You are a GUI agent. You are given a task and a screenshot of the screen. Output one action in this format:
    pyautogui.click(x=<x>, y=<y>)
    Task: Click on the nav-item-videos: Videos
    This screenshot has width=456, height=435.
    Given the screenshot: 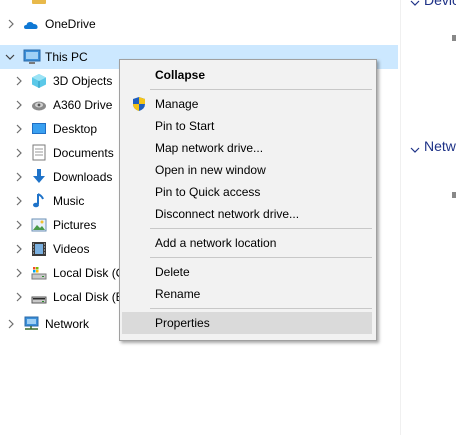 What is the action you would take?
    pyautogui.click(x=60, y=249)
    